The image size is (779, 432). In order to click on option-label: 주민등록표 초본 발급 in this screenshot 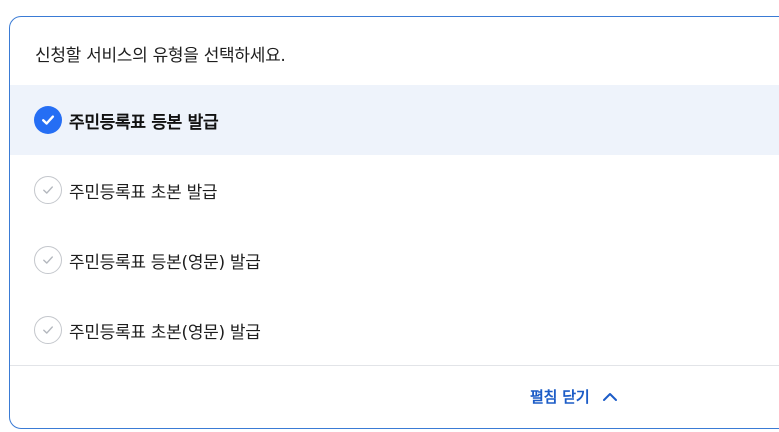, I will do `click(143, 192)`.